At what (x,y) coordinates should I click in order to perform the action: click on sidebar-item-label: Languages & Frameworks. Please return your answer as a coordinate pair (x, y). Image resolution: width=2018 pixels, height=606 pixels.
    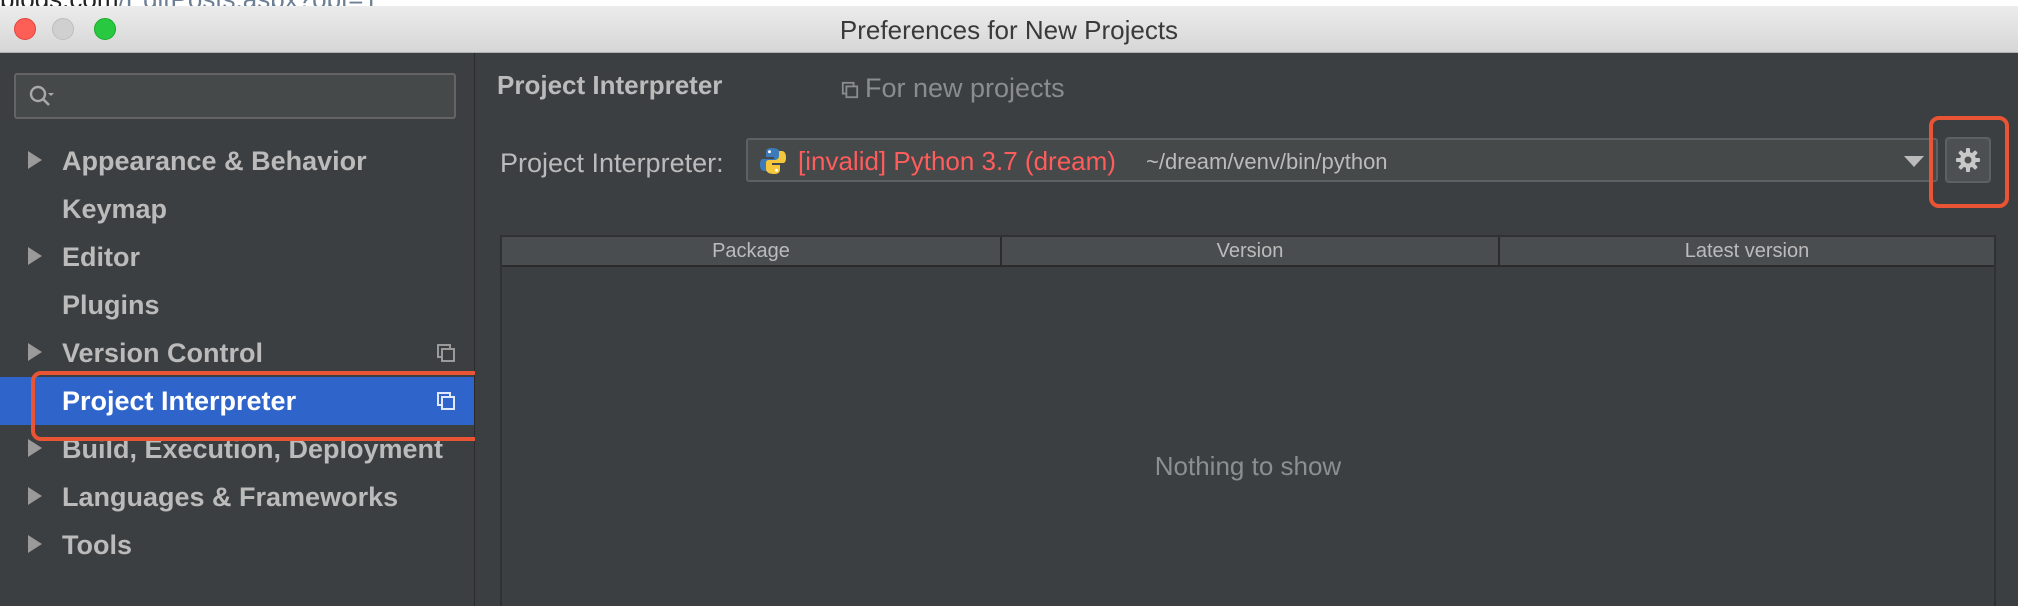
    Looking at the image, I should click on (230, 497).